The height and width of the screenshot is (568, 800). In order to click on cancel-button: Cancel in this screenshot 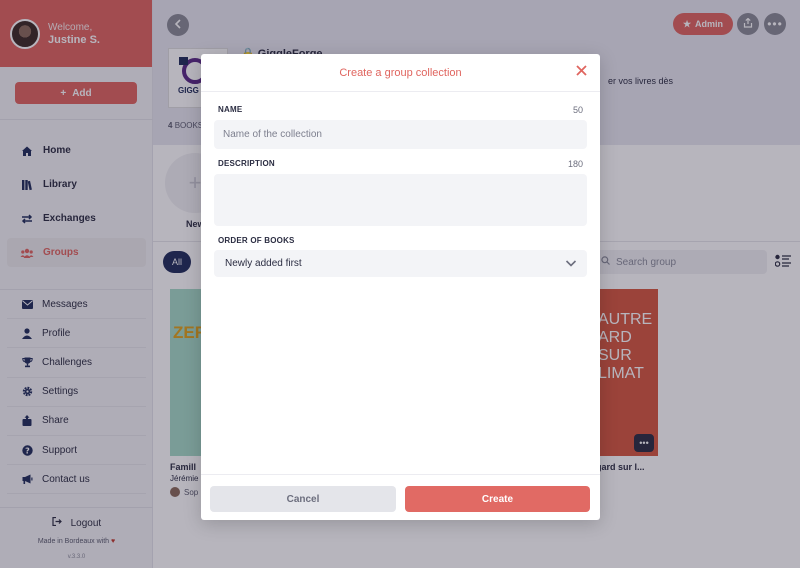, I will do `click(303, 499)`.